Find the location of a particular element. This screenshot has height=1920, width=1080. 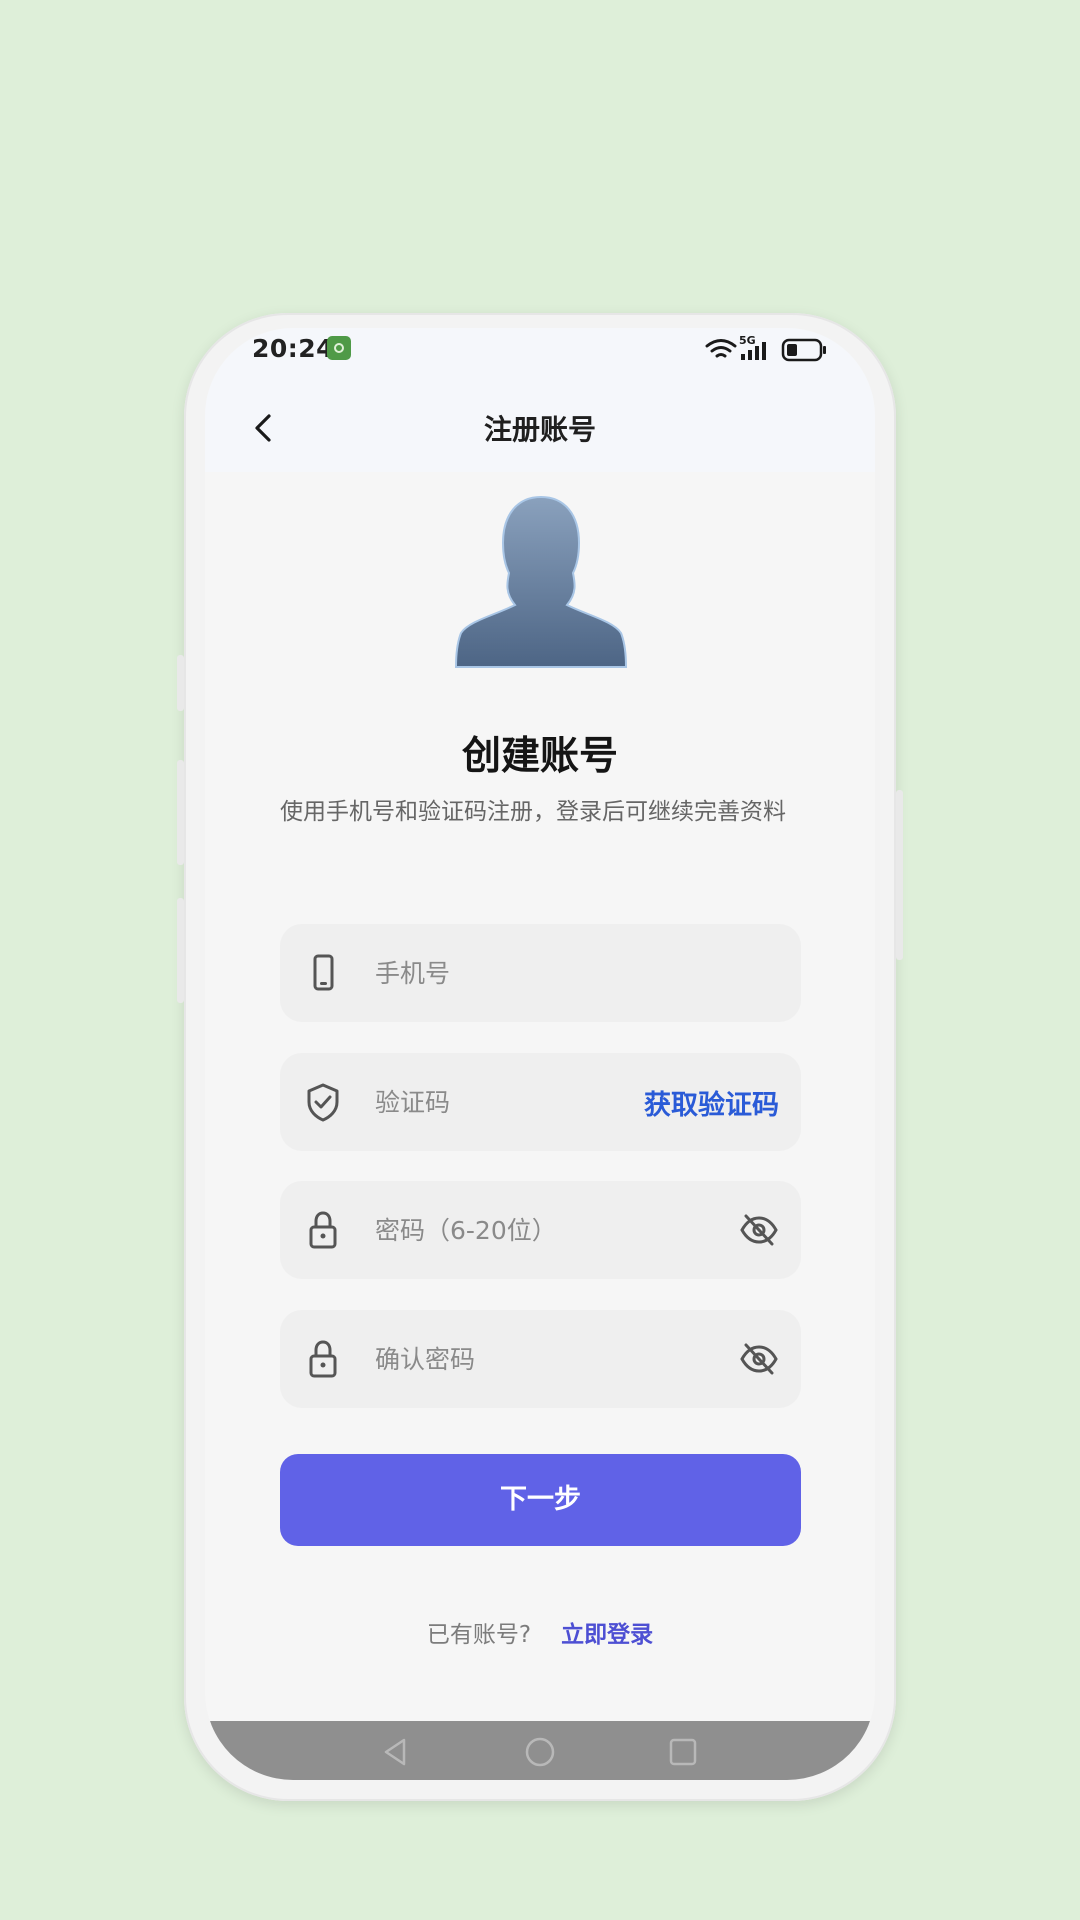

confirm-password-field is located at coordinates (540, 1359).